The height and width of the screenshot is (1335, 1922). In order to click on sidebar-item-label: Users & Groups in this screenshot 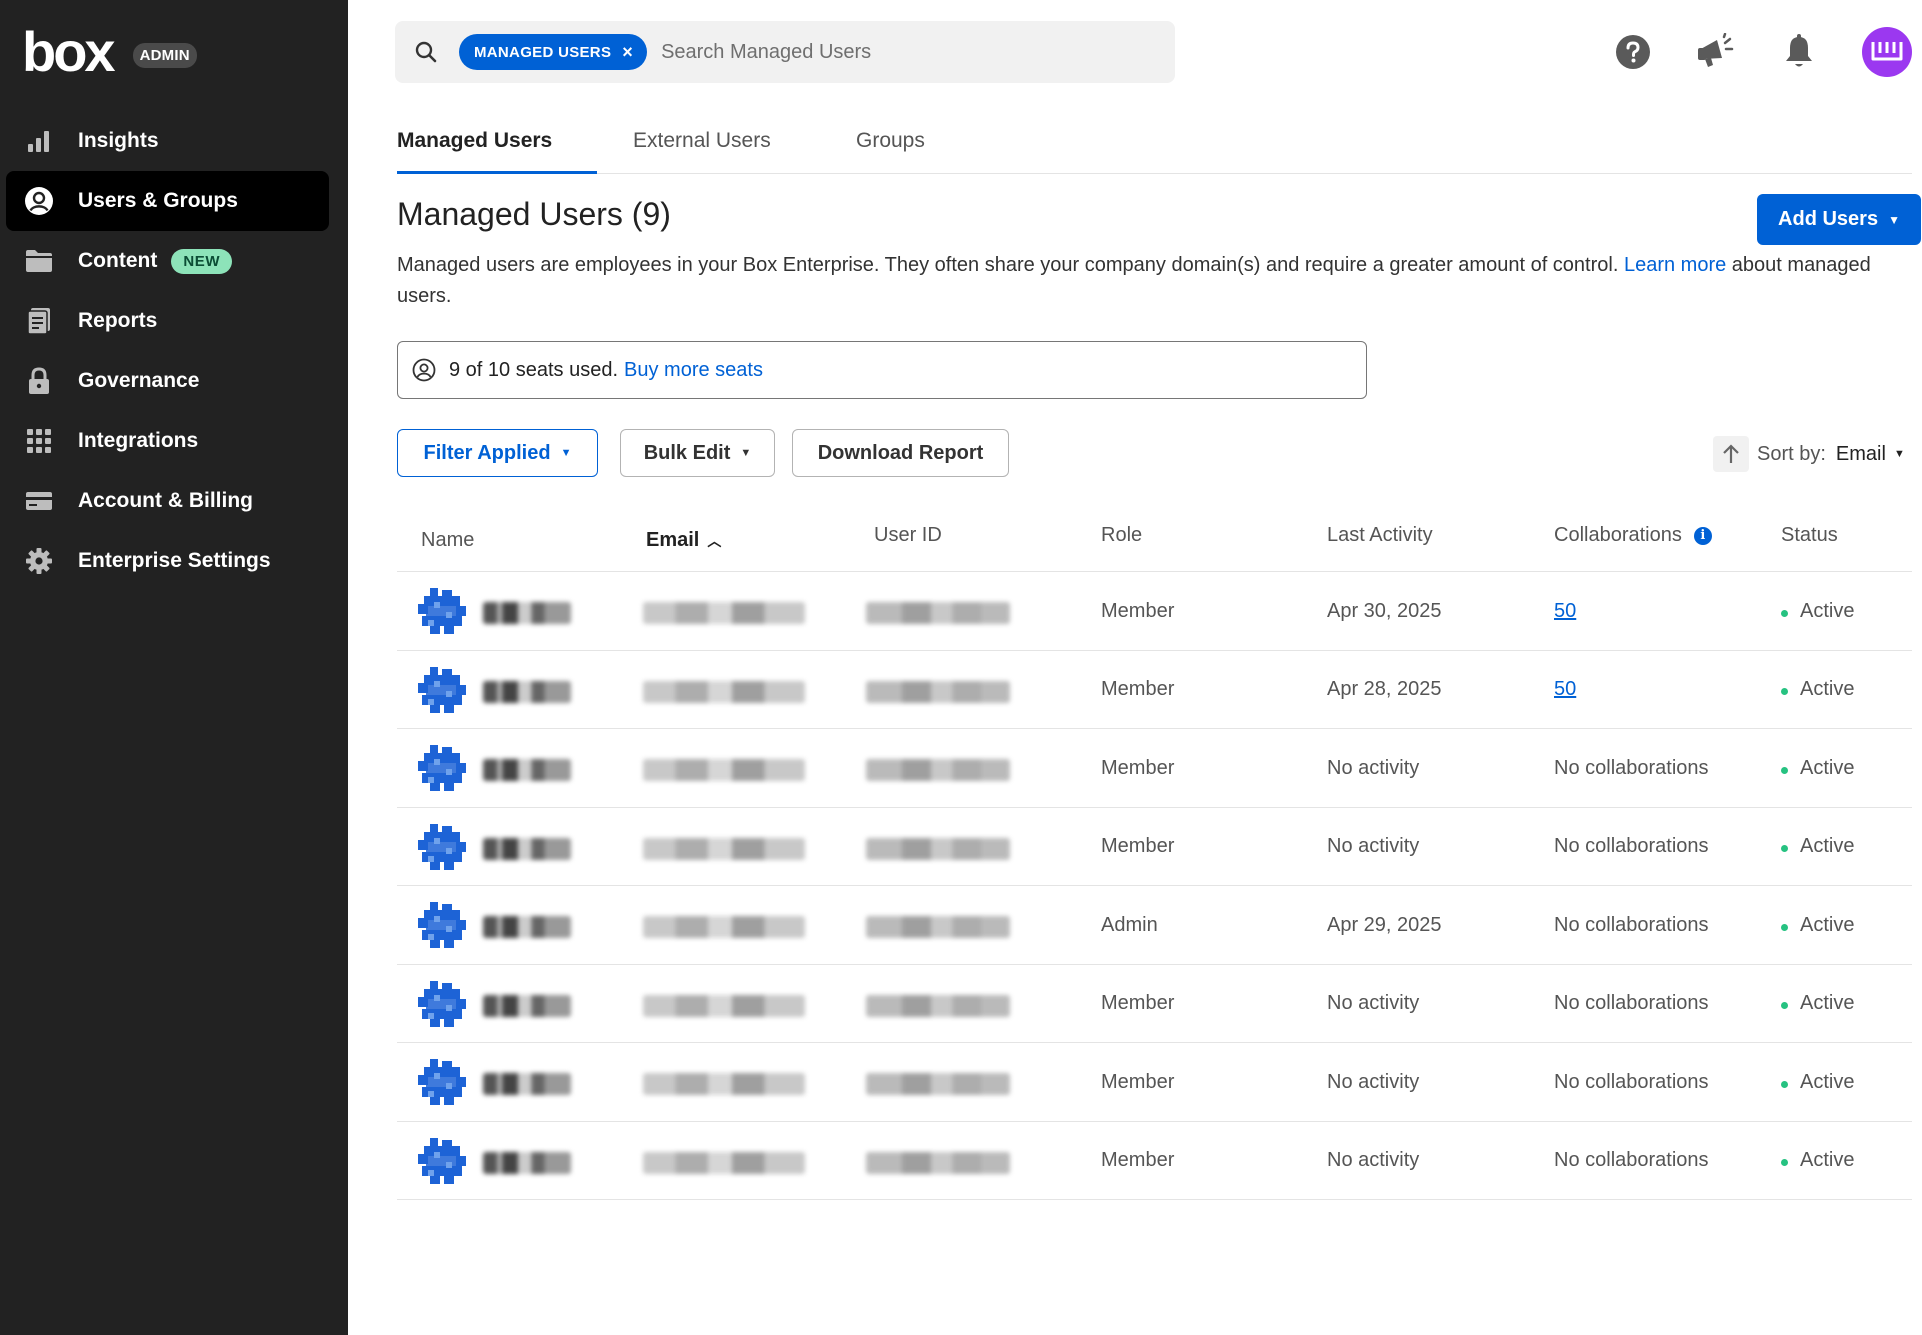, I will do `click(158, 200)`.